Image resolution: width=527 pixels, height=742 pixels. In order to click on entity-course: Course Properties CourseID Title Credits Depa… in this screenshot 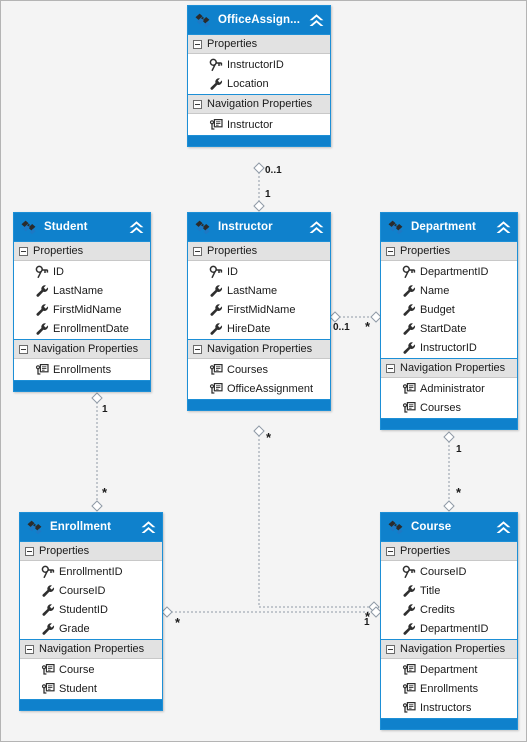, I will do `click(449, 621)`.